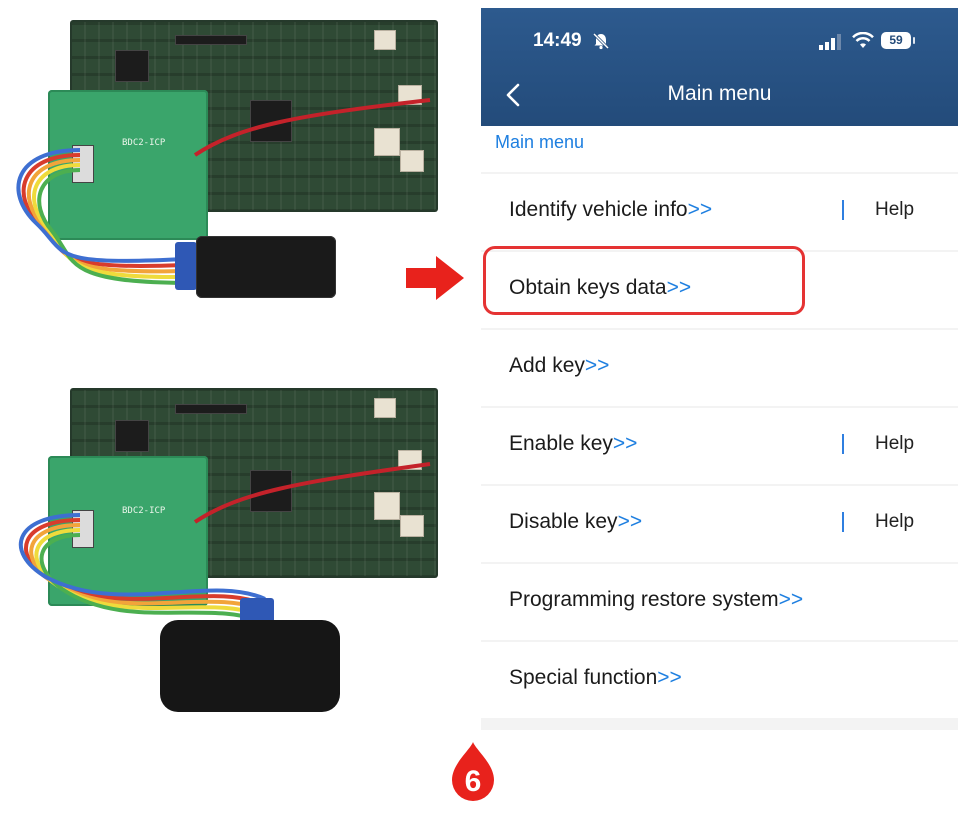 The width and height of the screenshot is (958, 833). I want to click on menu-item-label: Identify vehicle info>>, so click(611, 209).